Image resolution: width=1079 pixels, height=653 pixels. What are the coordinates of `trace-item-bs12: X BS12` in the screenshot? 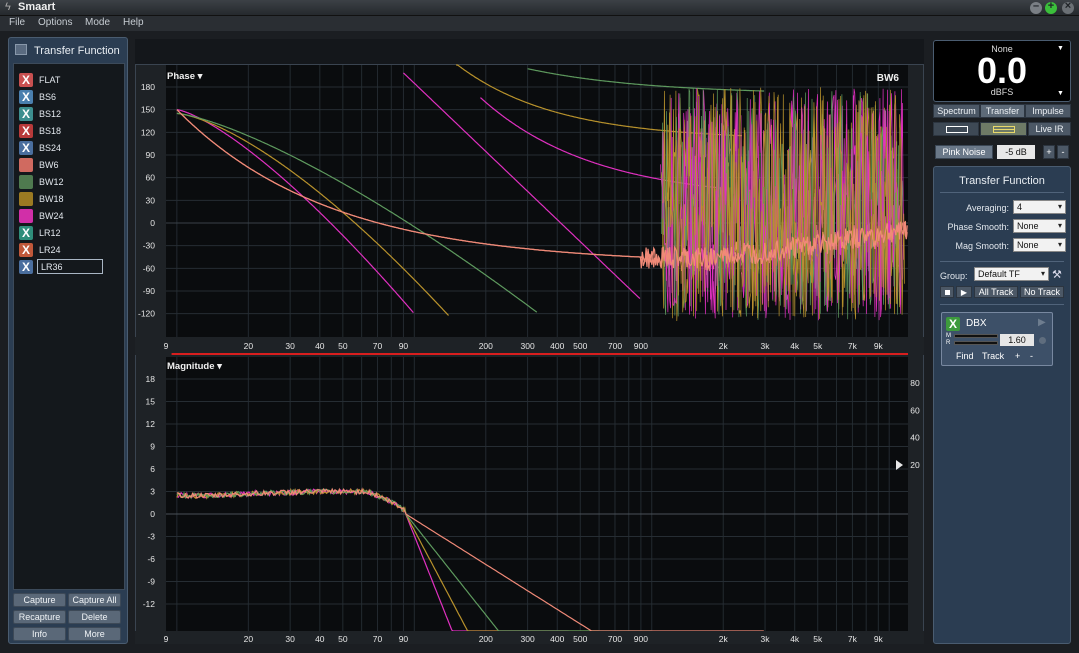 It's located at (69, 114).